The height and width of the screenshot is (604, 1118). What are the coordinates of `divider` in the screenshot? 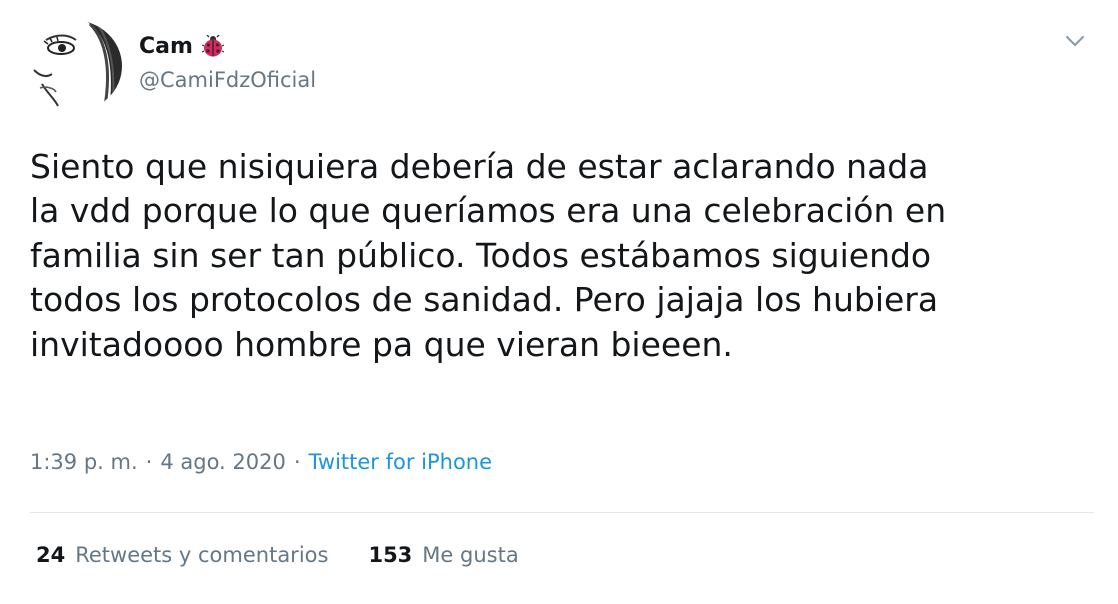 It's located at (562, 512).